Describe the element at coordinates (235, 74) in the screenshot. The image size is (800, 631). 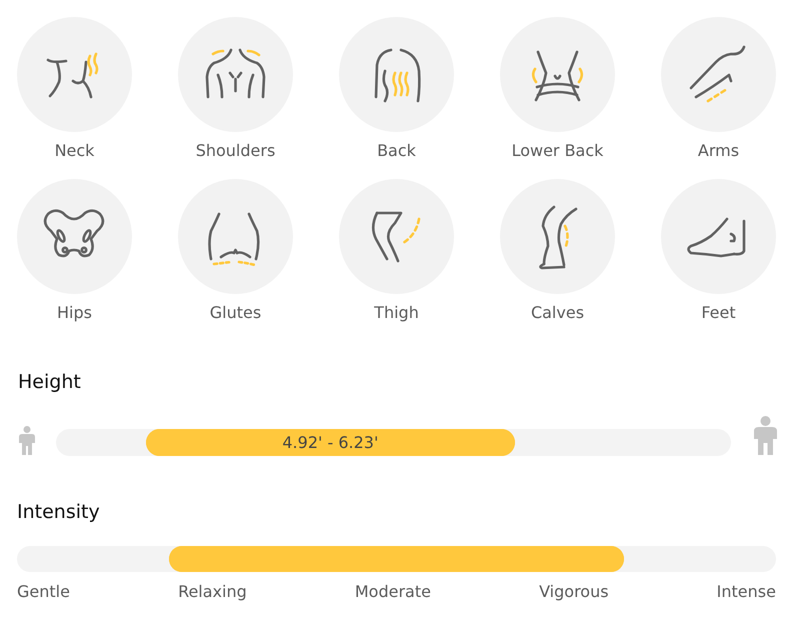
I see `shoulders-icon` at that location.